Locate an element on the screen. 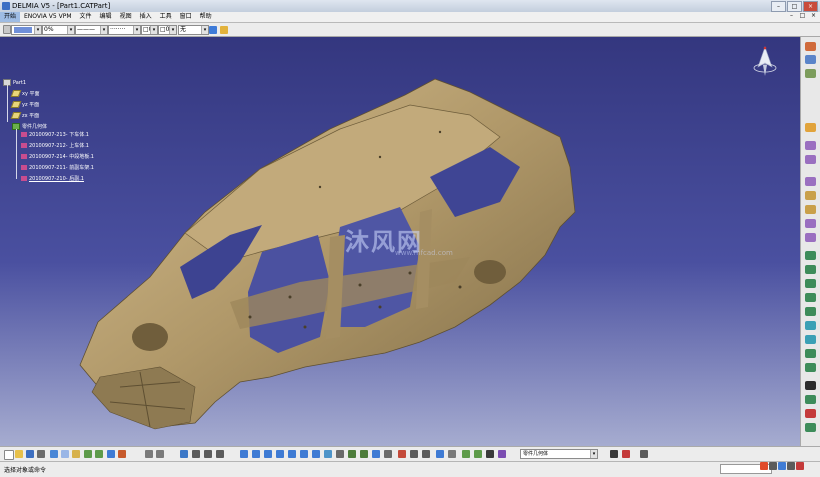 The width and height of the screenshot is (820, 477). linetype-combo: ——— ▾ is located at coordinates (91, 30).